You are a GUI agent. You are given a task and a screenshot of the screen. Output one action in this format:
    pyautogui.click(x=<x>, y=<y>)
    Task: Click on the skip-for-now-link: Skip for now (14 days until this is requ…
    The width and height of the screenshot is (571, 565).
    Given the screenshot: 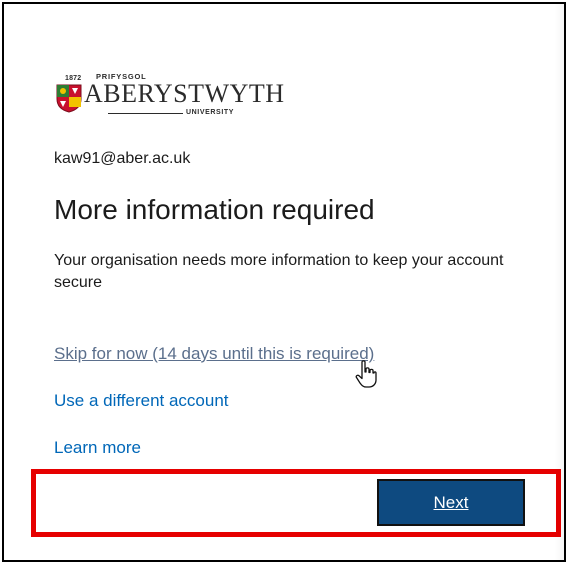 What is the action you would take?
    pyautogui.click(x=214, y=354)
    